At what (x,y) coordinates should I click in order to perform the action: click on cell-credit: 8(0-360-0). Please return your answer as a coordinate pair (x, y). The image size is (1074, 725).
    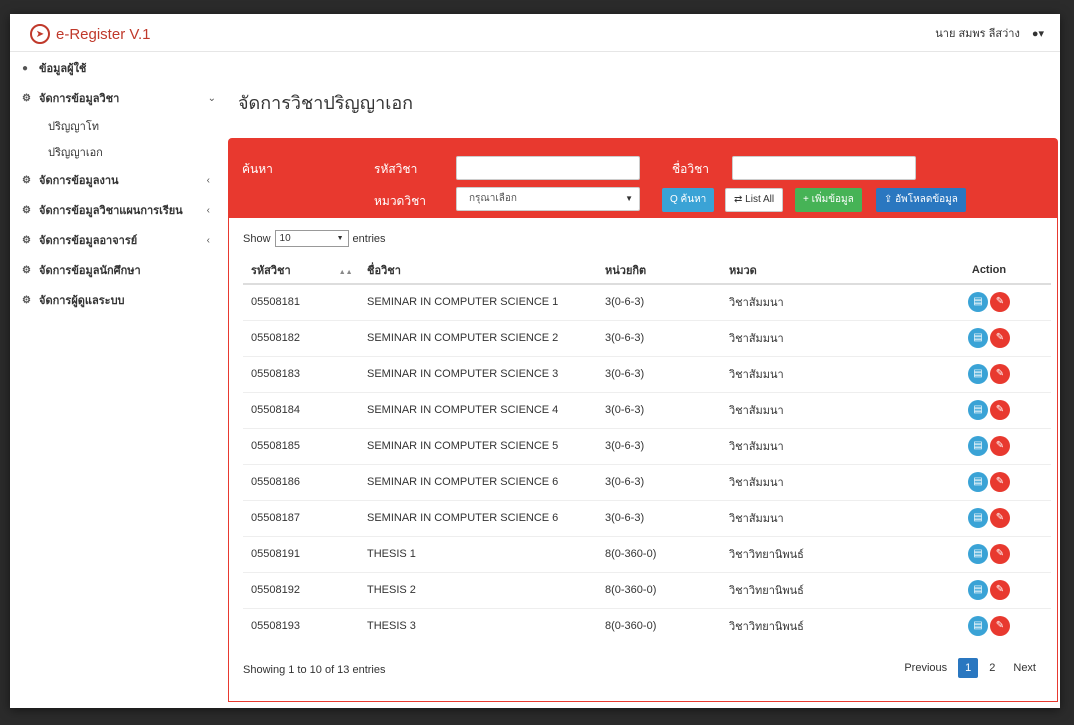
    Looking at the image, I should click on (667, 553).